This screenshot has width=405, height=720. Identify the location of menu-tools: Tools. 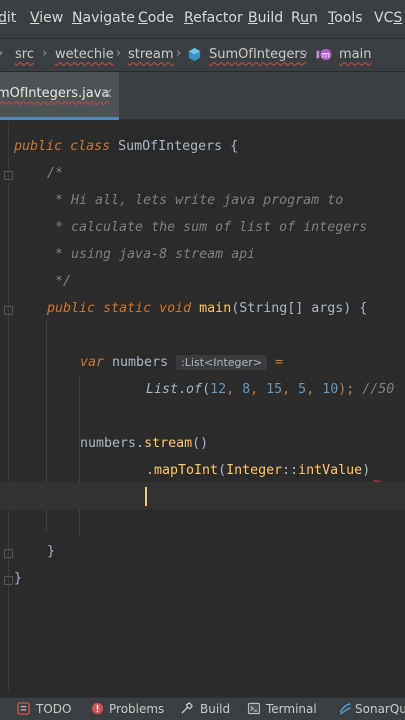
(345, 18).